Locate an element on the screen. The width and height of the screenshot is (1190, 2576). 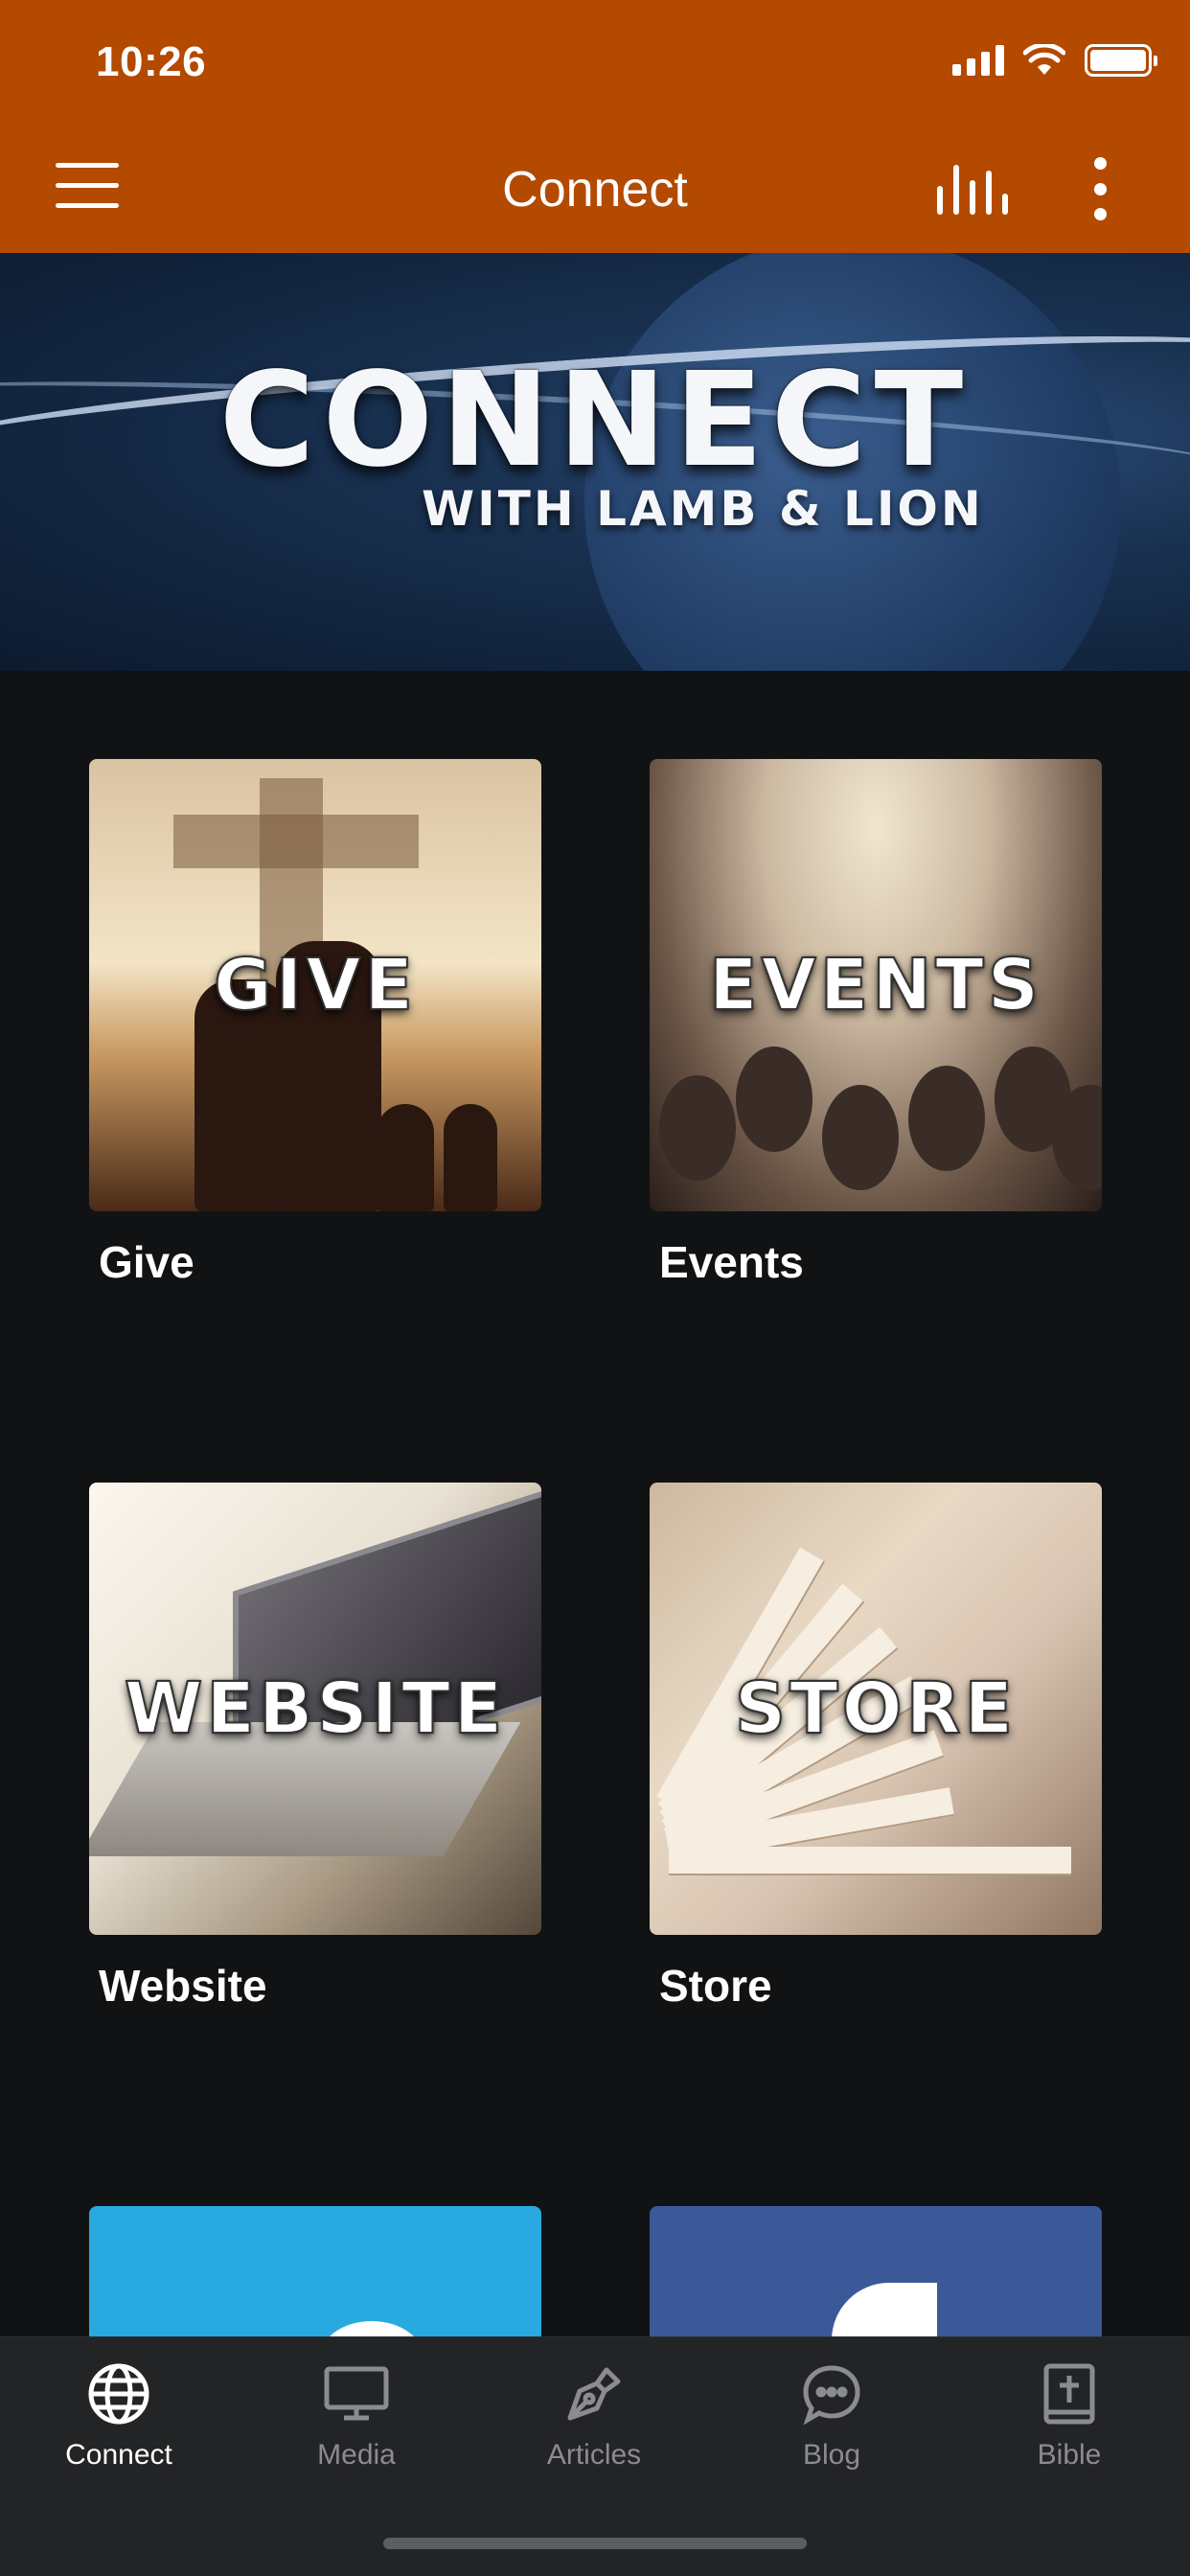
monitor-icon is located at coordinates (357, 2393).